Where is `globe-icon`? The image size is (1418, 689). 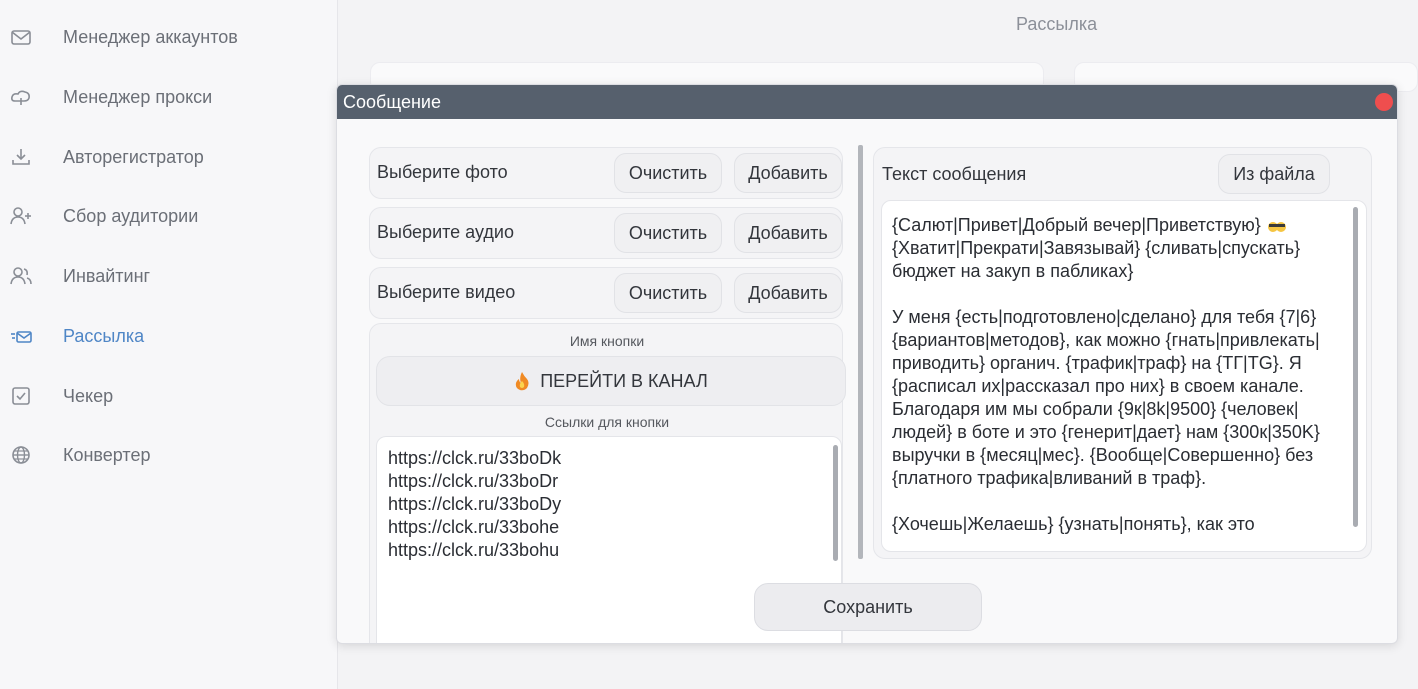
globe-icon is located at coordinates (21, 455).